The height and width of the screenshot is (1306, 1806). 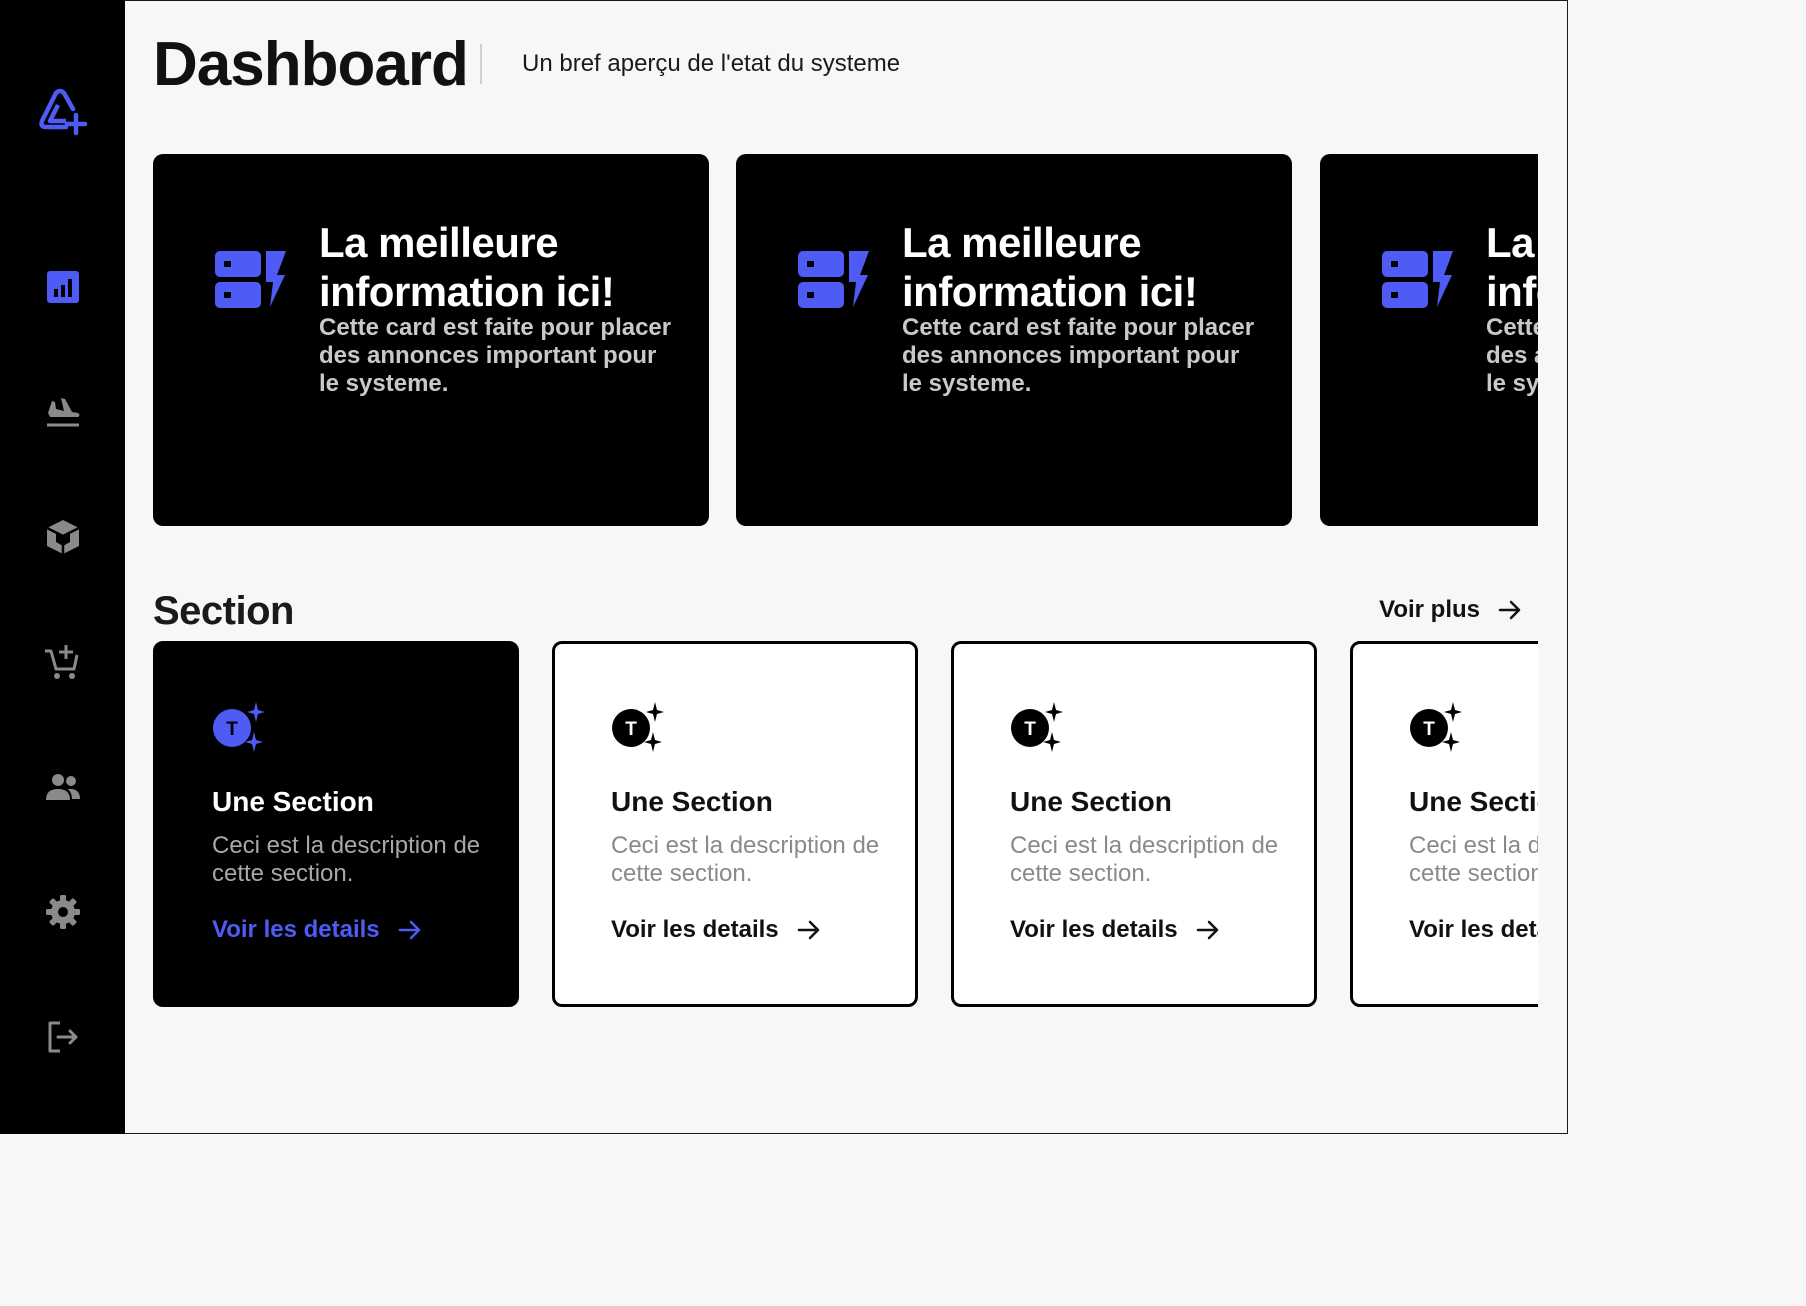 I want to click on sidebar-item-logout, so click(x=62, y=1037).